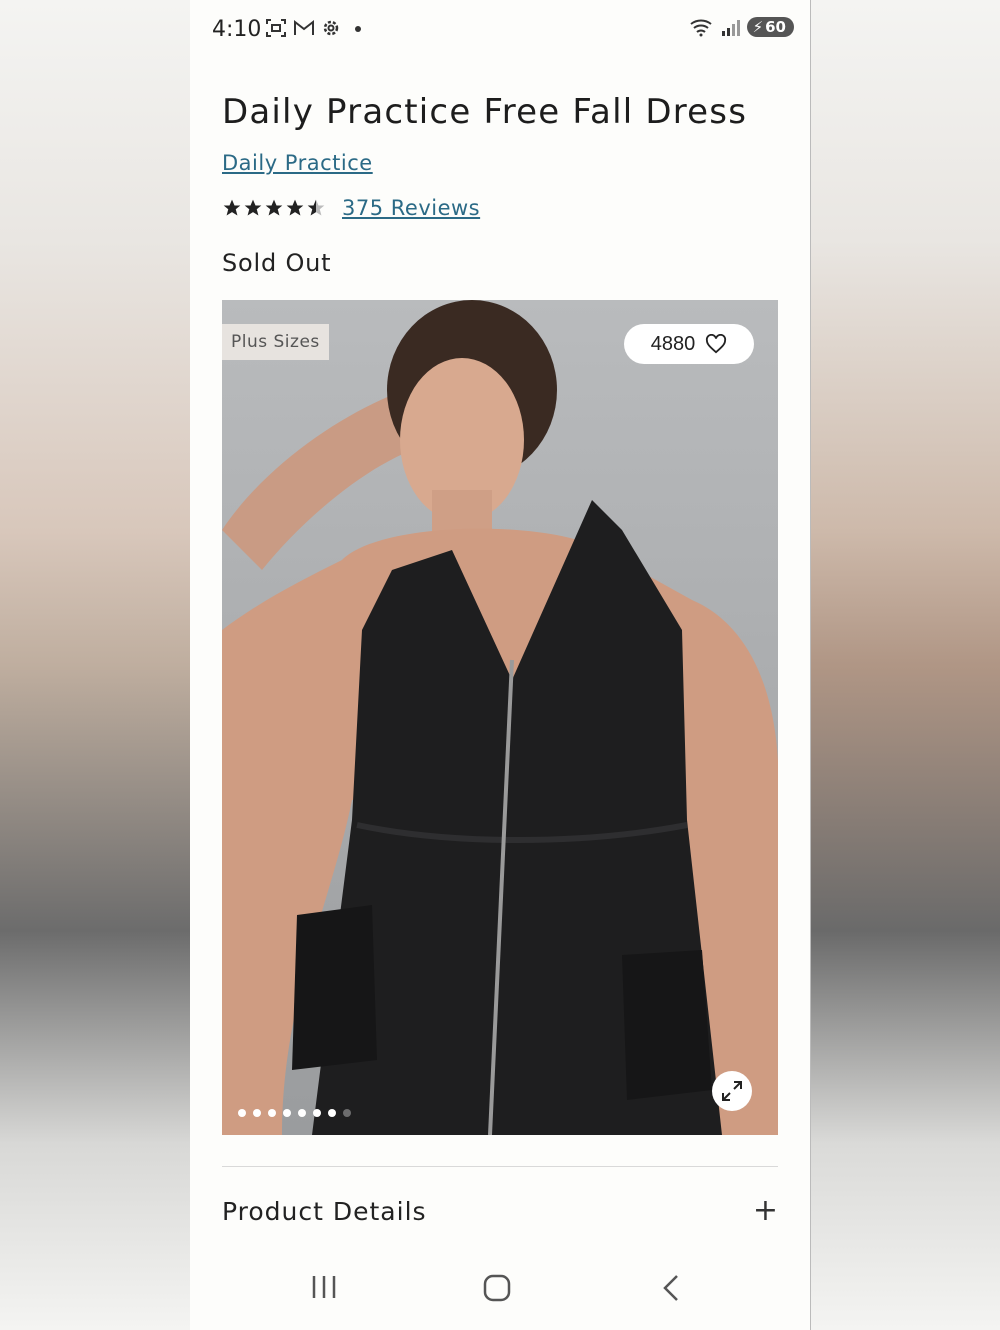  What do you see at coordinates (500, 1211) in the screenshot?
I see `product-details-accordion: Product Details +` at bounding box center [500, 1211].